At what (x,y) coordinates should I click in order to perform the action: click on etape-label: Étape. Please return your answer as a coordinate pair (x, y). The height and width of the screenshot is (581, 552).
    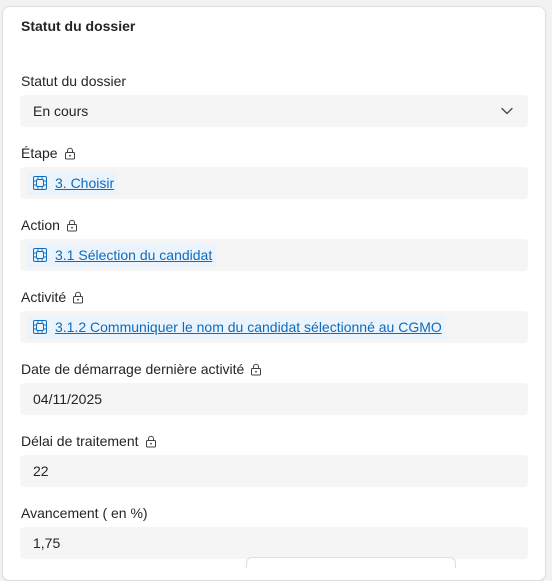
    Looking at the image, I should click on (48, 153).